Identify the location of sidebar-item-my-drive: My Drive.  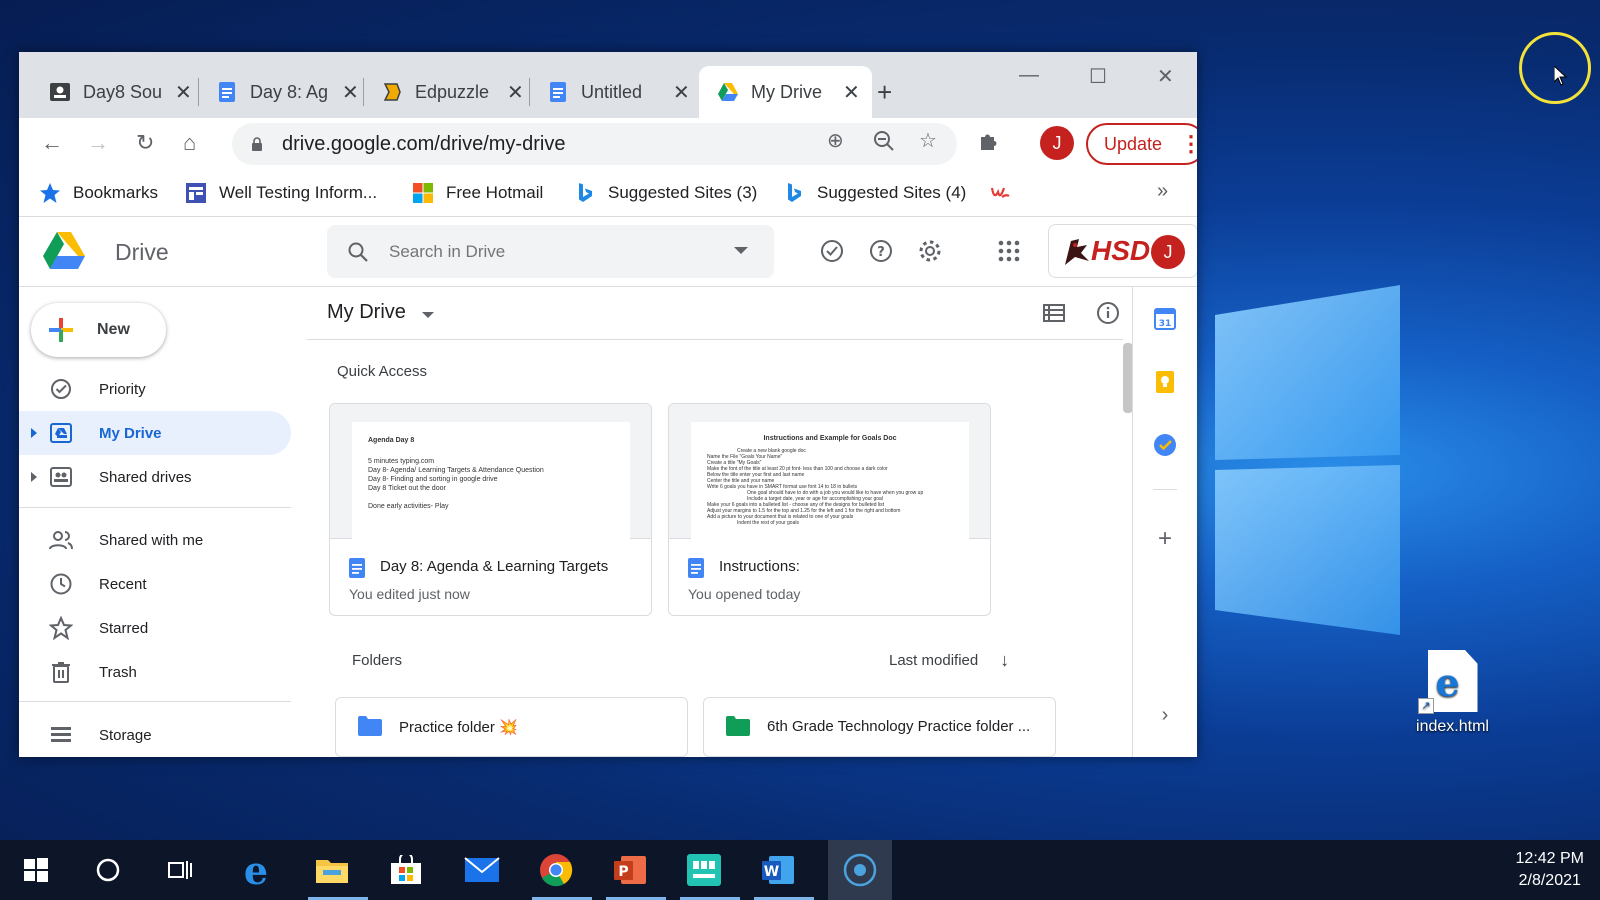
(155, 433).